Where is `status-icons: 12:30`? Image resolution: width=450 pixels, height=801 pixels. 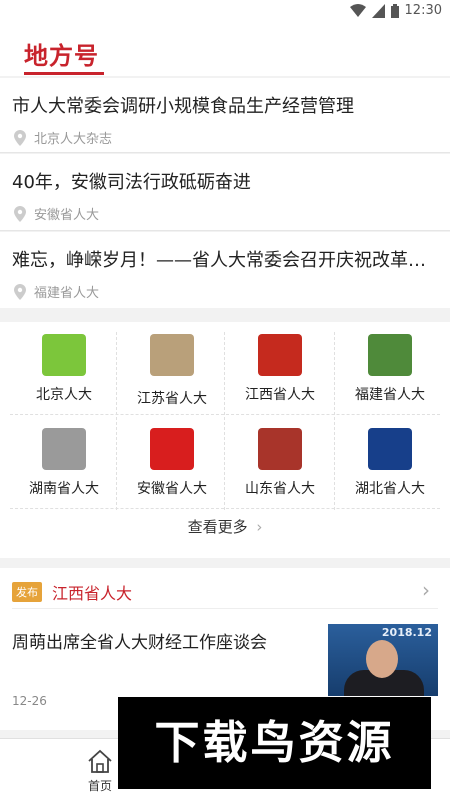
status-icons: 12:30 is located at coordinates (395, 10).